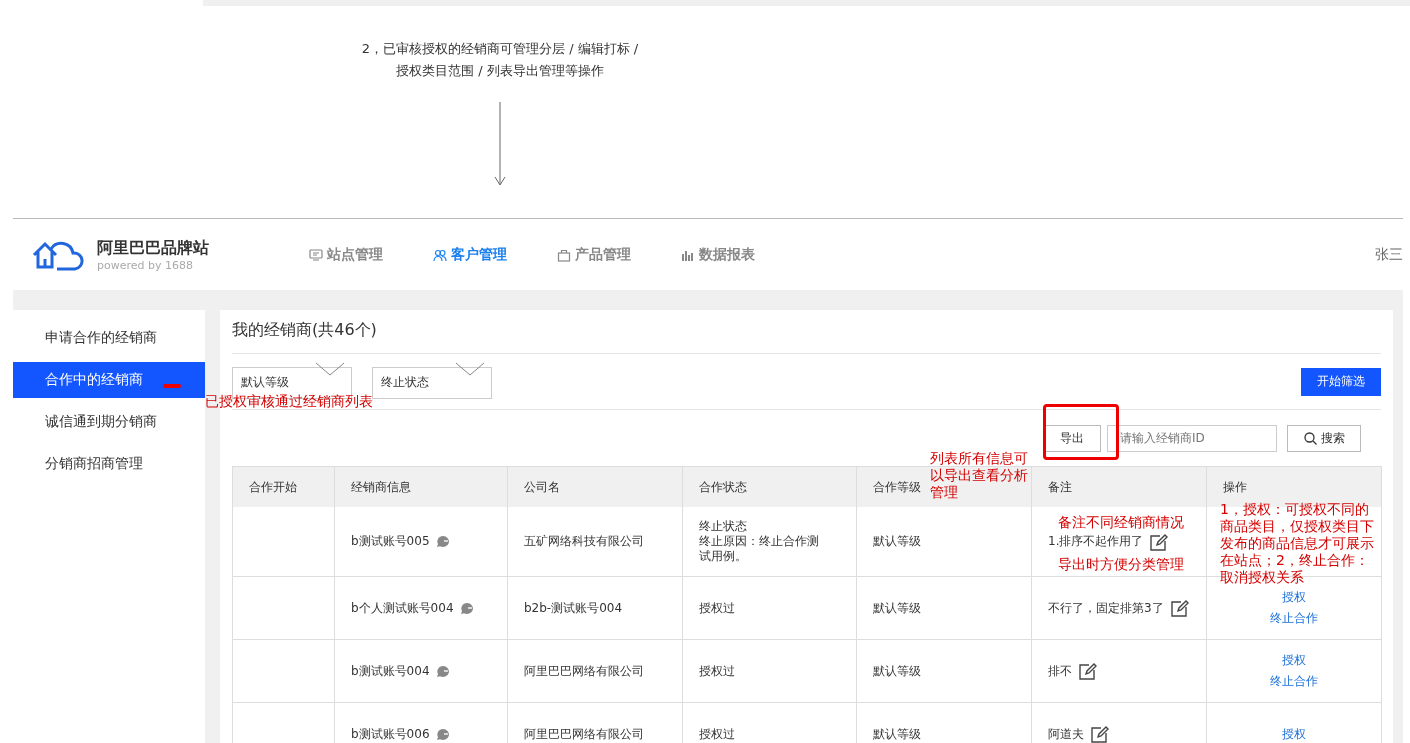  What do you see at coordinates (390, 541) in the screenshot?
I see `dealer-name: b测试账号005` at bounding box center [390, 541].